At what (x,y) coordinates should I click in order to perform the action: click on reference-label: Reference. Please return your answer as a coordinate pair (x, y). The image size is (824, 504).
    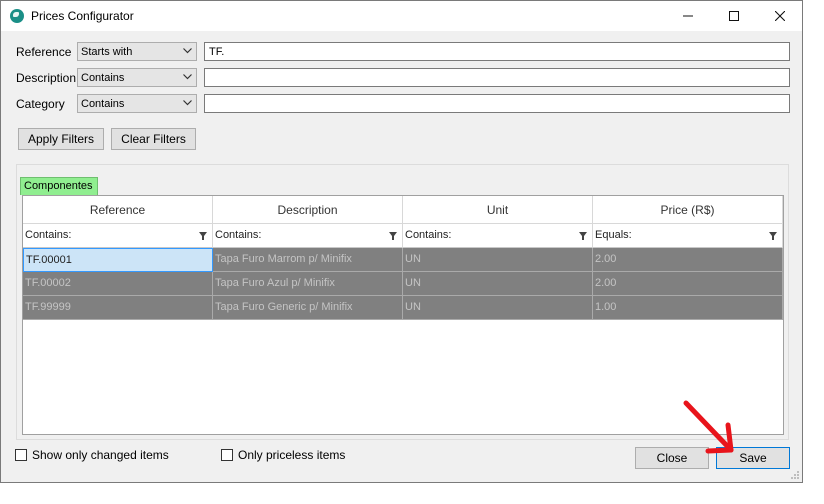
    Looking at the image, I should click on (44, 52).